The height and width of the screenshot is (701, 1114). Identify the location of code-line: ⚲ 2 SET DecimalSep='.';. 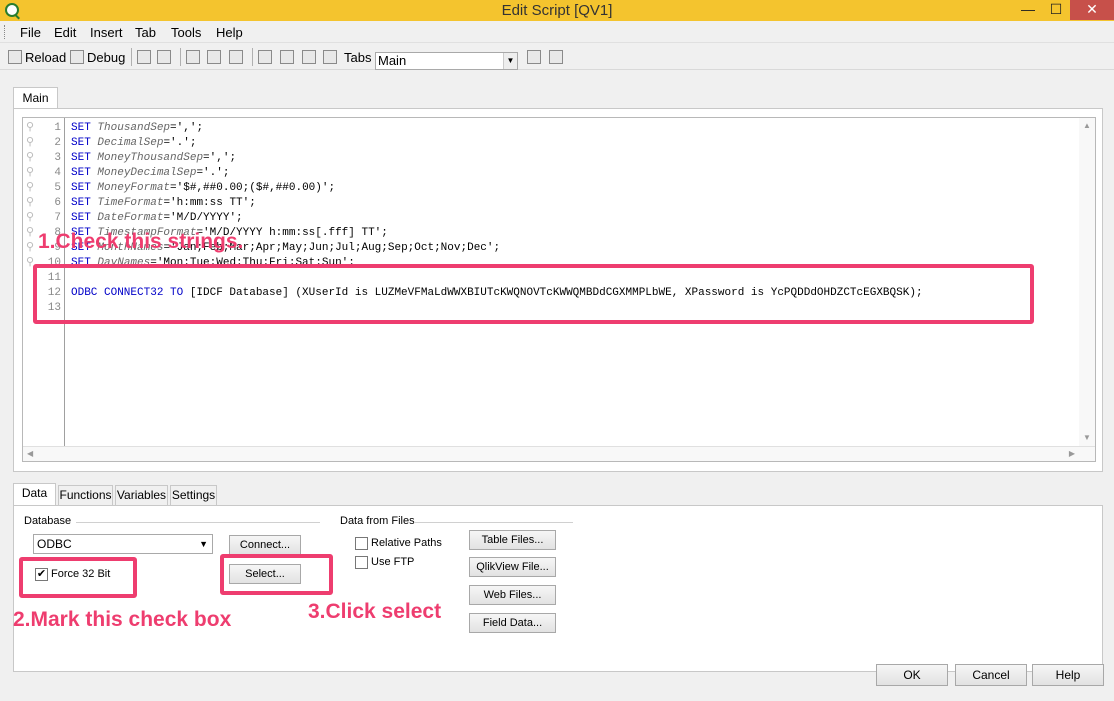
(543, 143).